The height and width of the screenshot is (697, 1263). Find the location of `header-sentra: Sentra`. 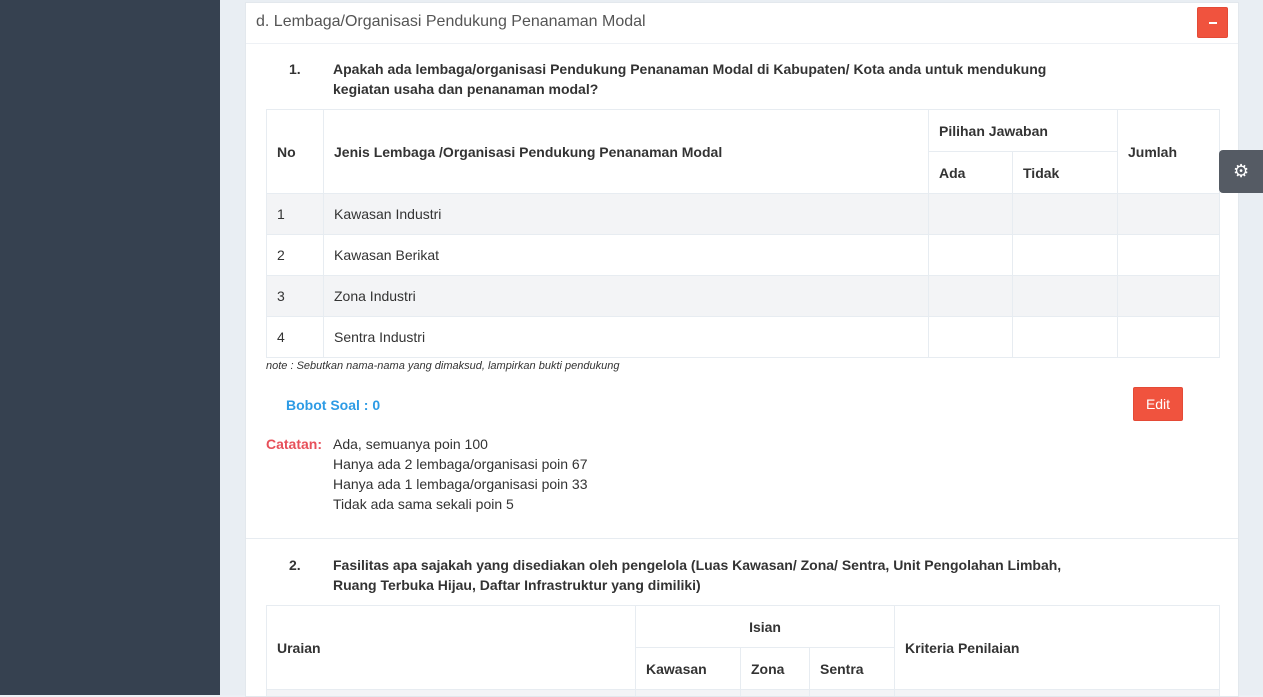

header-sentra: Sentra is located at coordinates (852, 669).